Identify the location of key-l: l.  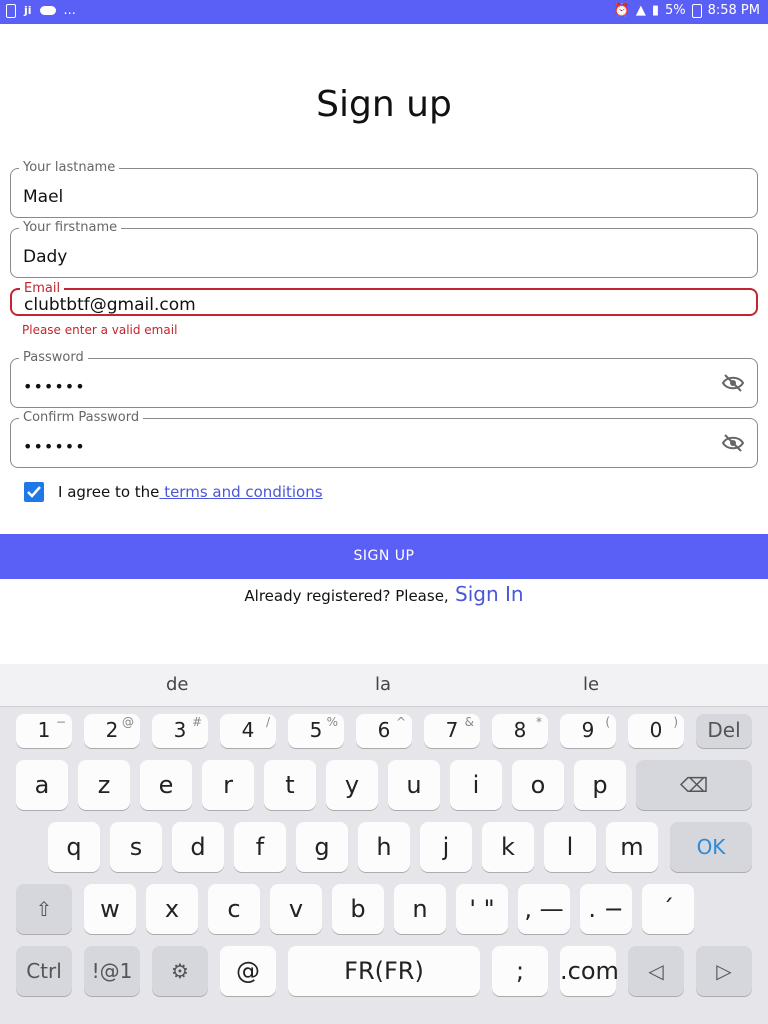
(570, 847).